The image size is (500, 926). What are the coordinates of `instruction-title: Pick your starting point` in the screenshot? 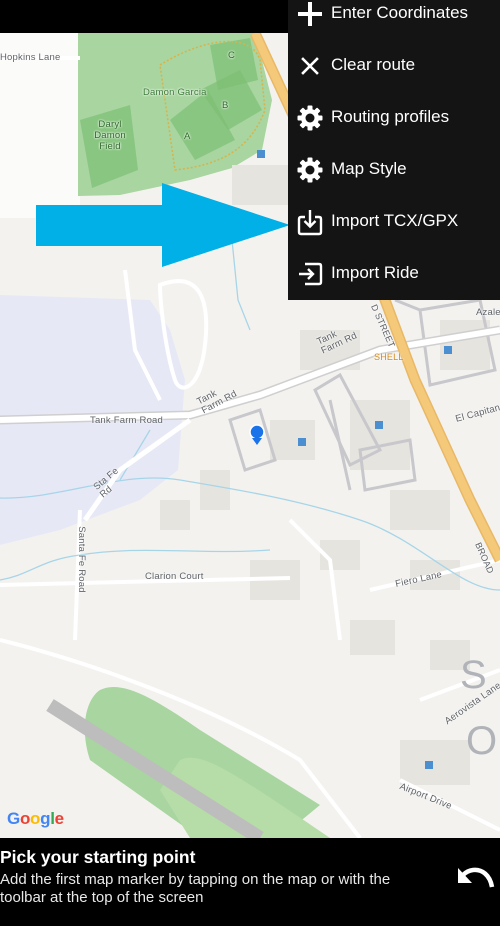 It's located at (98, 857).